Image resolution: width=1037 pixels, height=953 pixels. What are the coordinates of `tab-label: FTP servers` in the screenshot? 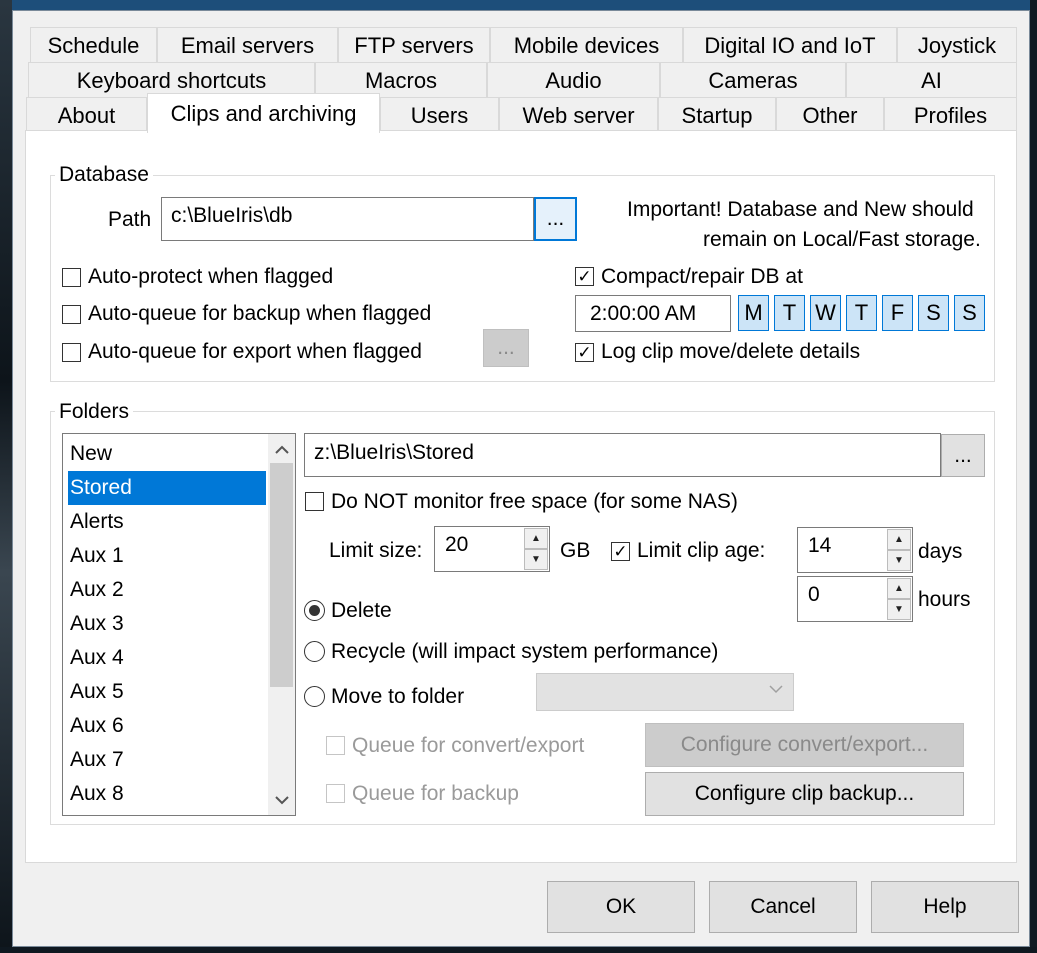 It's located at (414, 45).